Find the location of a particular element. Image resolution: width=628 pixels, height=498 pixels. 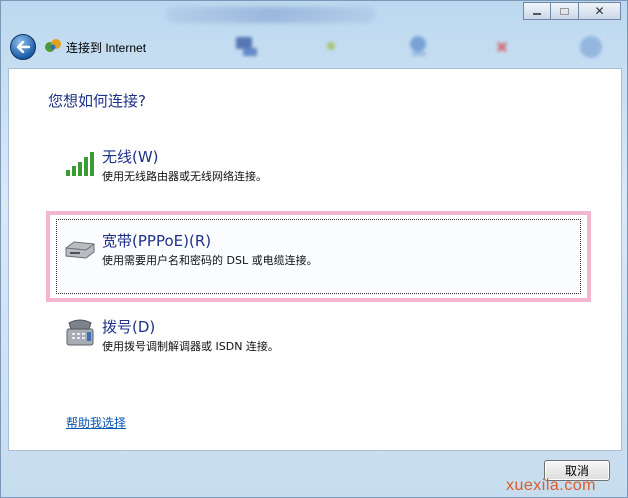

maximize-button is located at coordinates (565, 11).